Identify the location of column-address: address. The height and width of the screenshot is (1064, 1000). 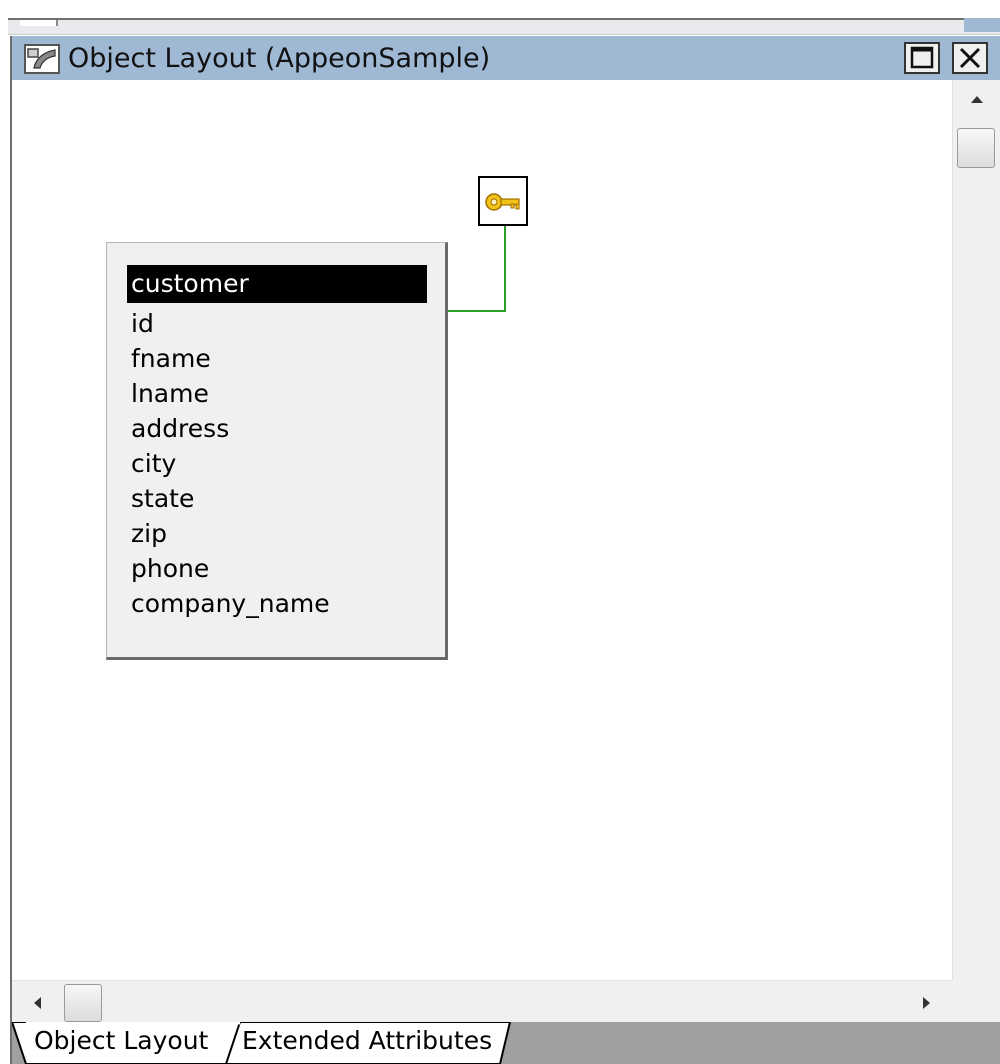
(180, 429).